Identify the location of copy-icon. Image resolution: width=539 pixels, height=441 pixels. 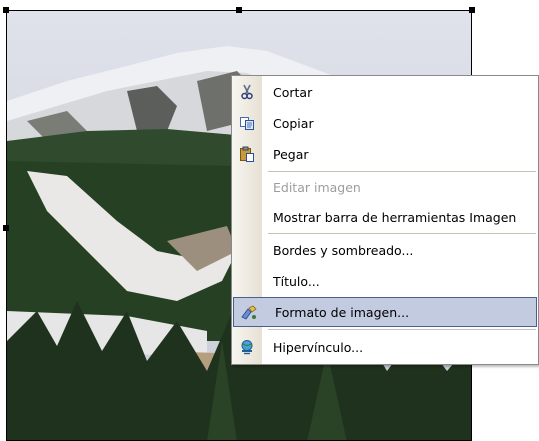
(247, 123).